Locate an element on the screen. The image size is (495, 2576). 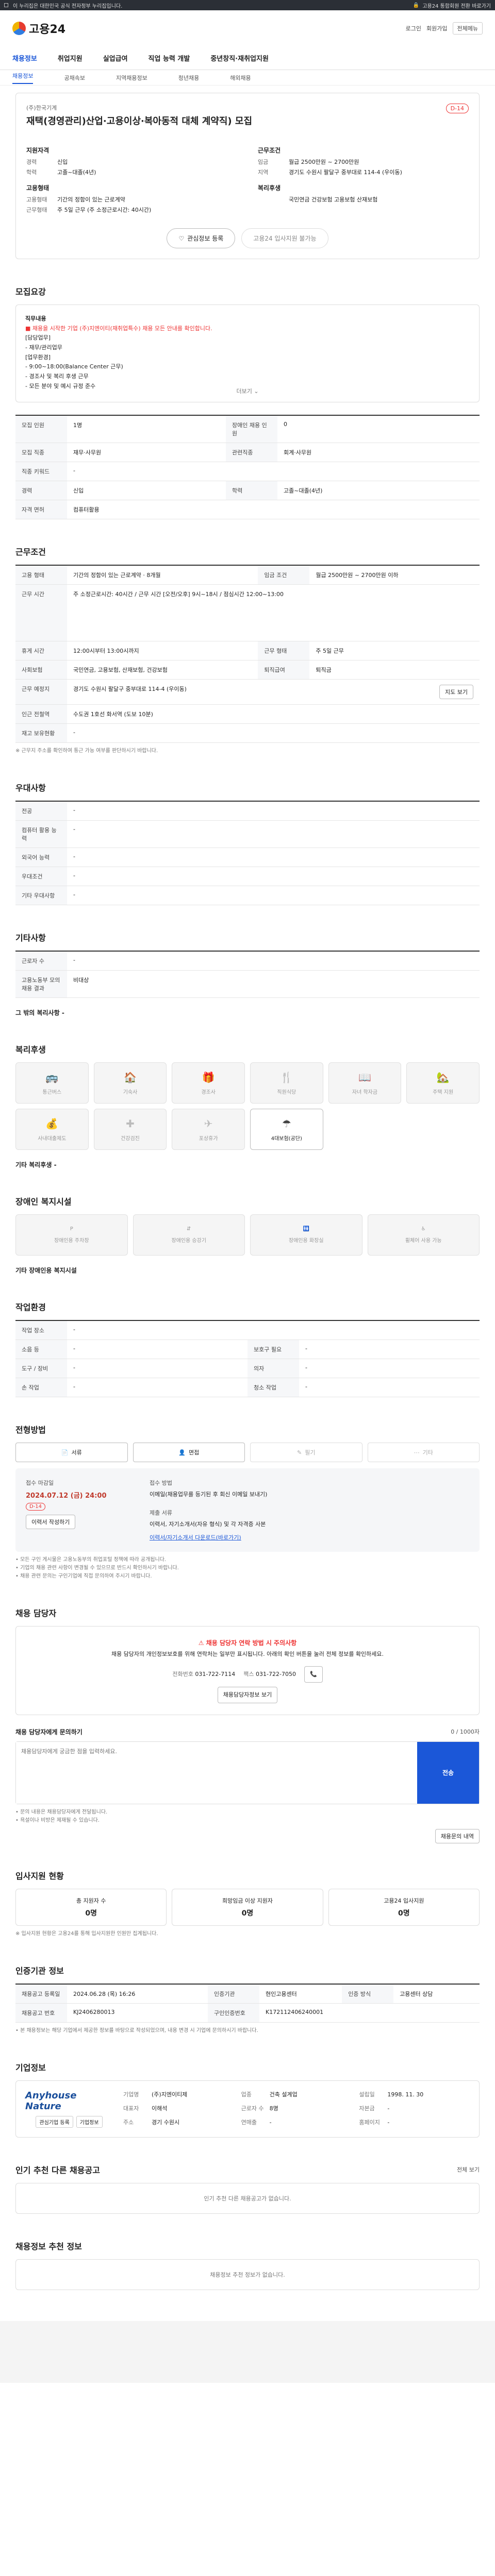
logo-mark-icon is located at coordinates (19, 28).